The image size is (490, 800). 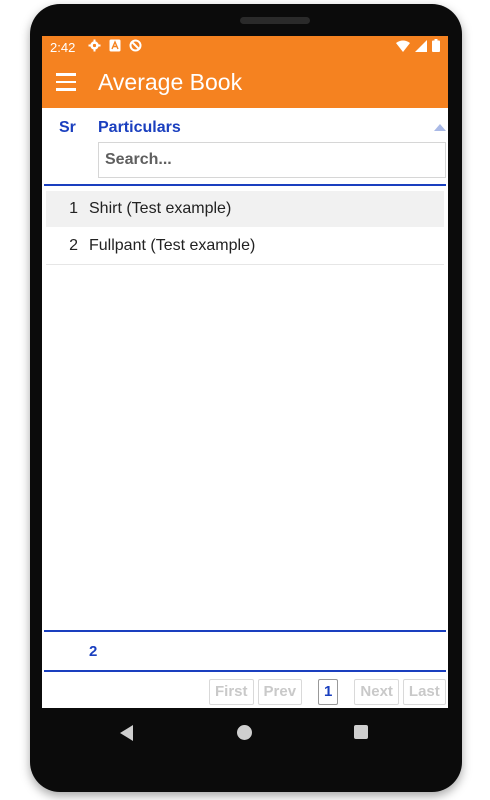 What do you see at coordinates (245, 47) in the screenshot?
I see `status-bar: 2:42` at bounding box center [245, 47].